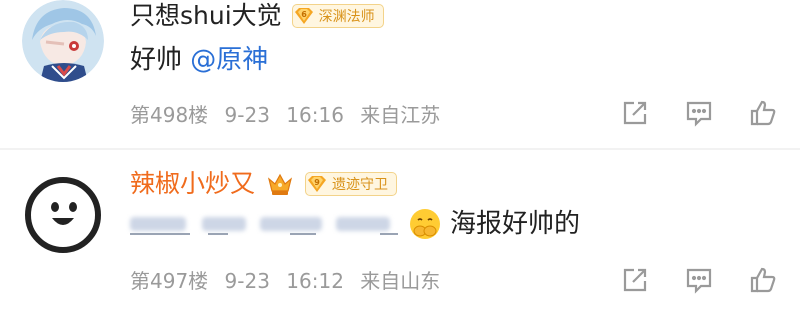  I want to click on svg-text: 6, so click(304, 14).